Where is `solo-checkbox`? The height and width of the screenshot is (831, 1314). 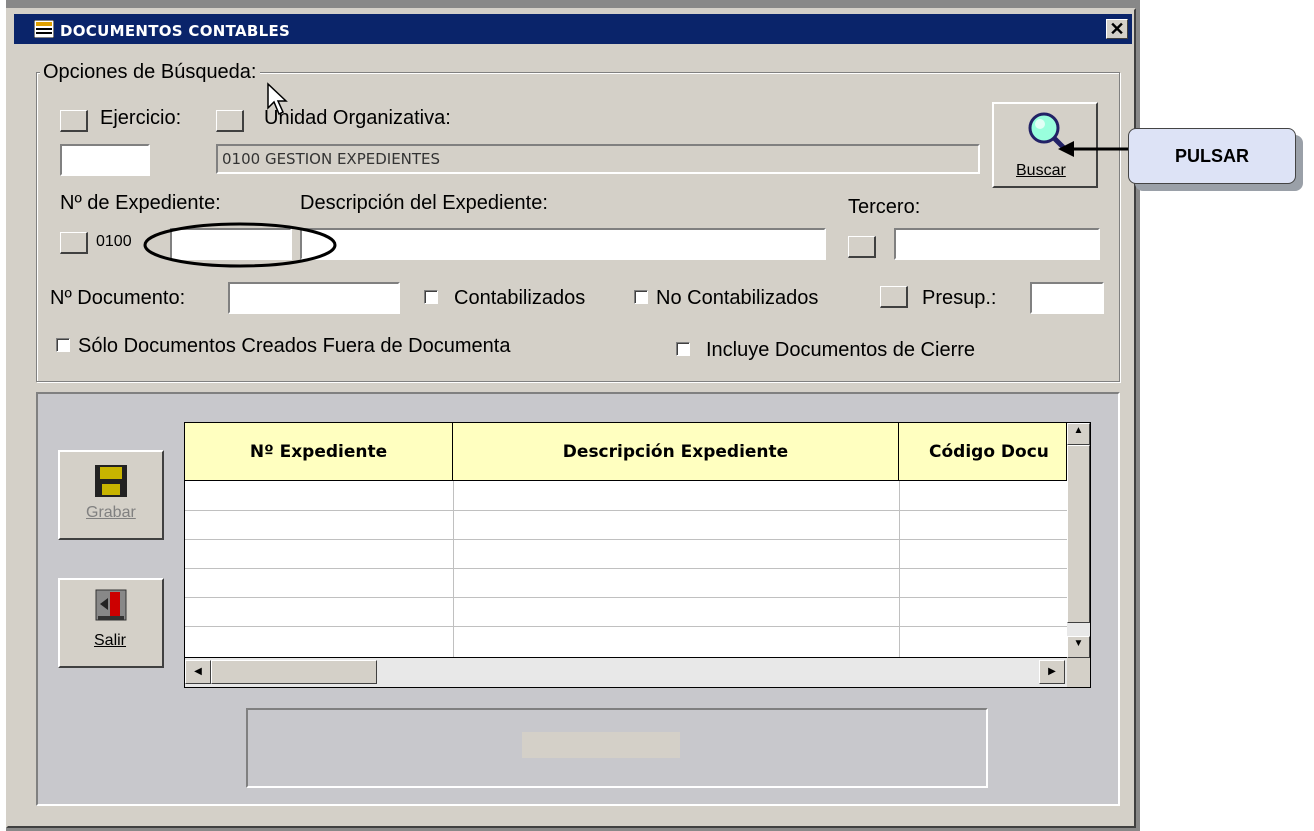
solo-checkbox is located at coordinates (63, 345).